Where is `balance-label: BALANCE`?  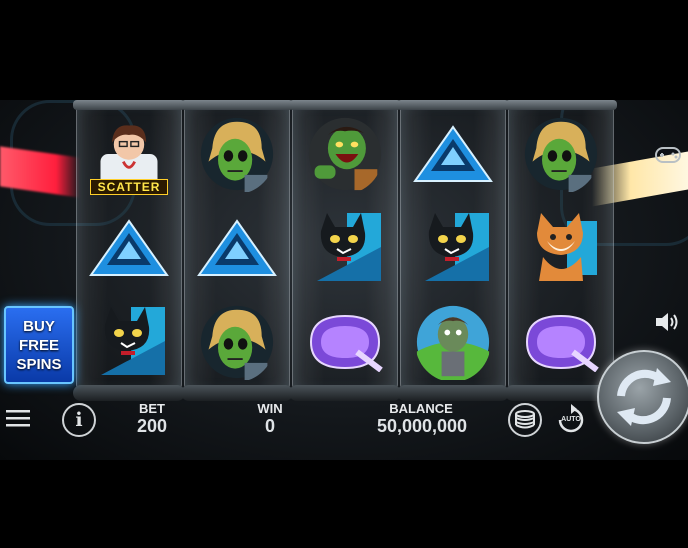
balance-label: BALANCE is located at coordinates (421, 408).